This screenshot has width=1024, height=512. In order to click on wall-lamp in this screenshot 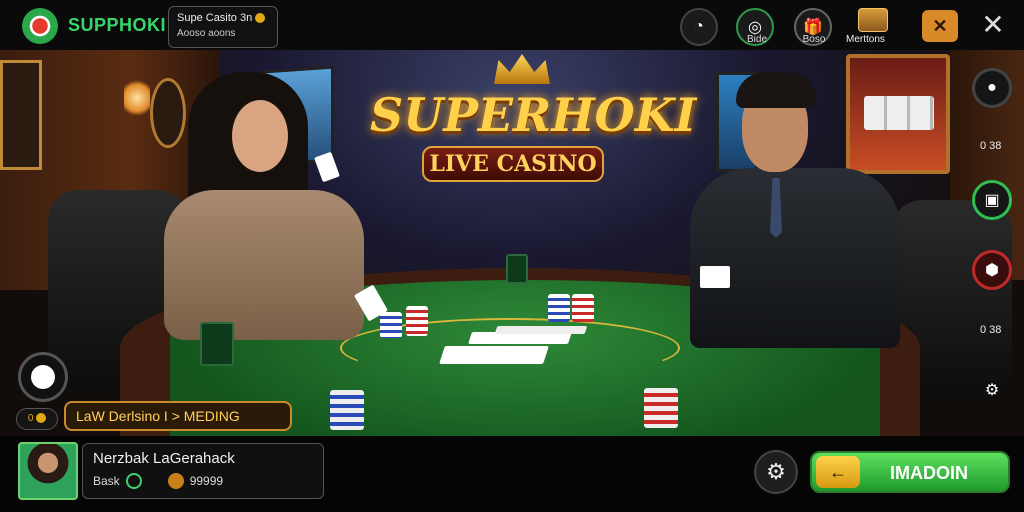, I will do `click(137, 98)`.